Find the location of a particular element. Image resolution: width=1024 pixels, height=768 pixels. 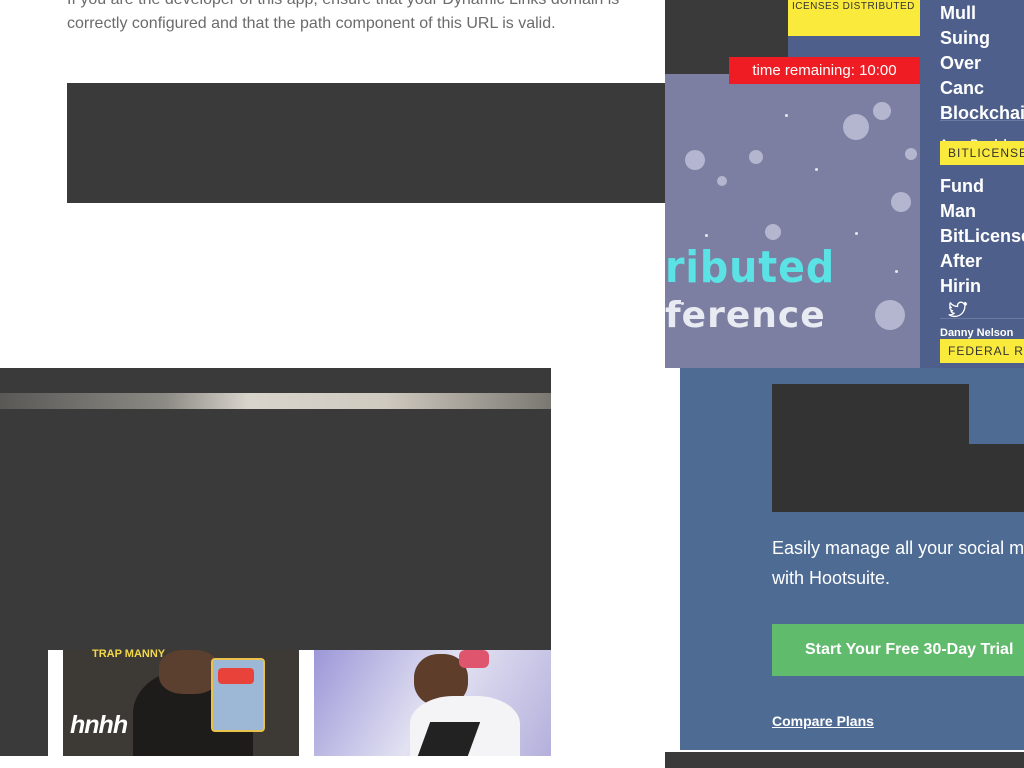

start-trial-button: Start Your Free 30-Day Trial is located at coordinates (898, 650).